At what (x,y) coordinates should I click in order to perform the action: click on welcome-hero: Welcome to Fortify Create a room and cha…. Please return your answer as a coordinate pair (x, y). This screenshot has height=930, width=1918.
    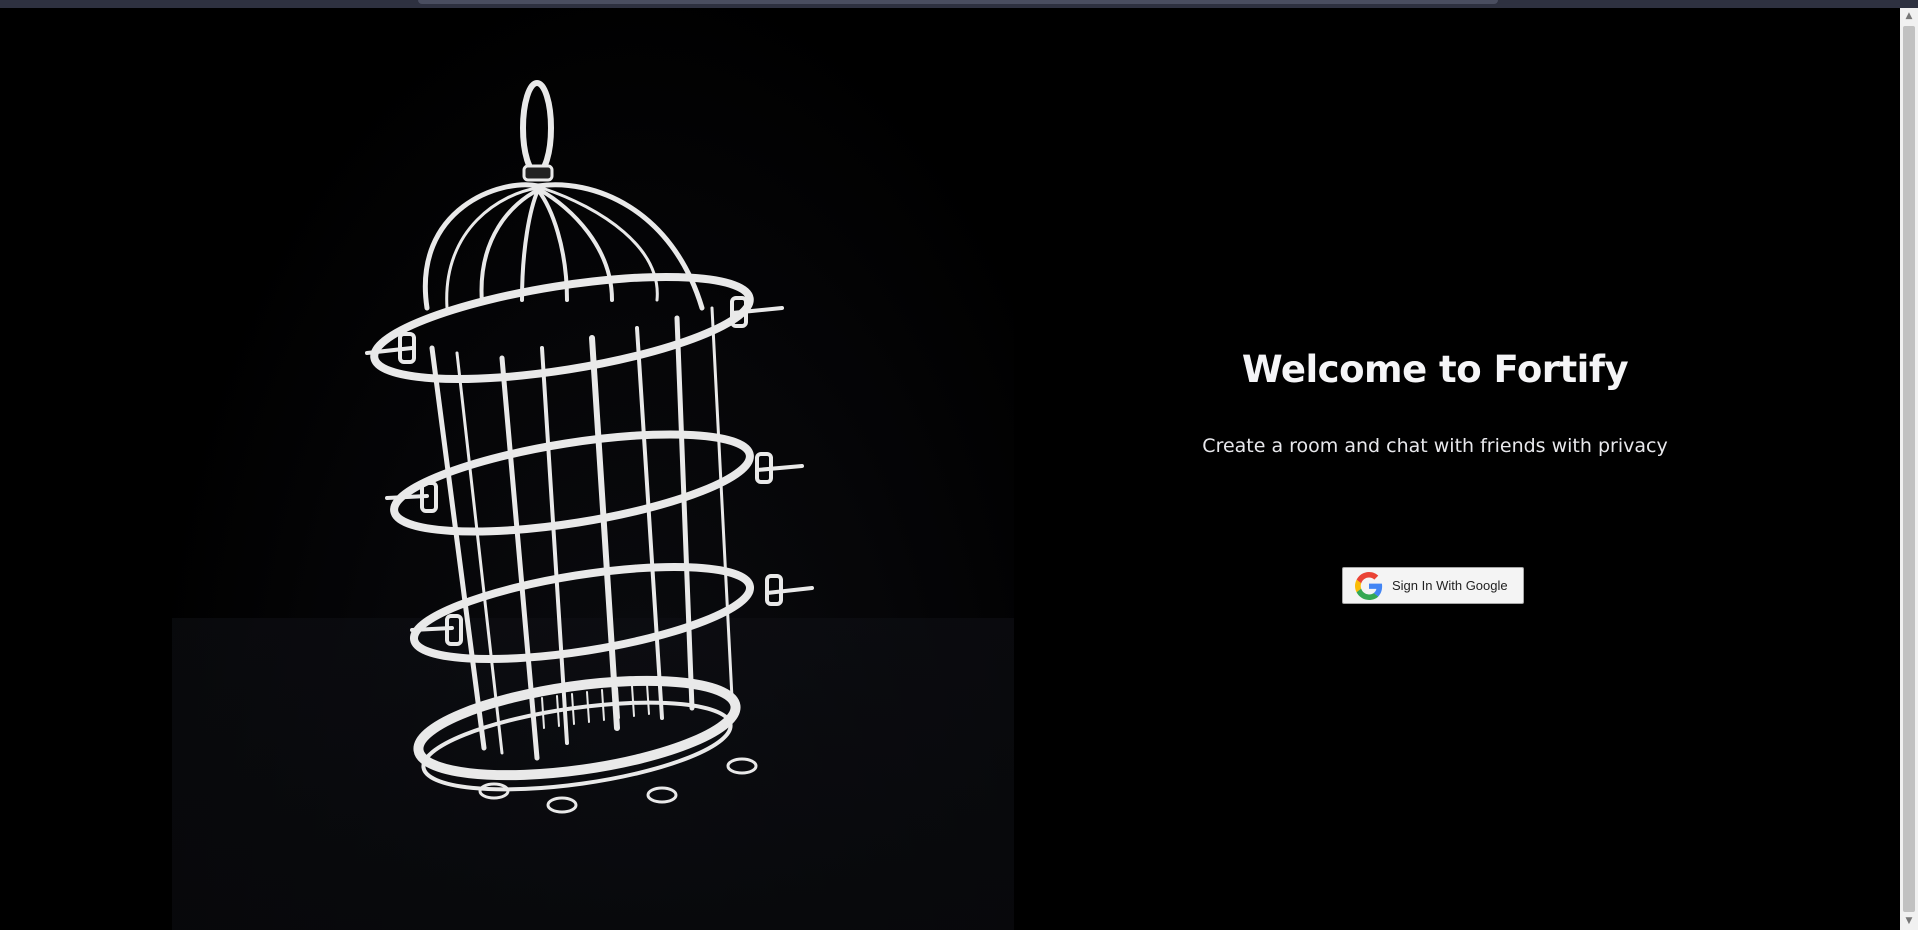
    Looking at the image, I should click on (1435, 402).